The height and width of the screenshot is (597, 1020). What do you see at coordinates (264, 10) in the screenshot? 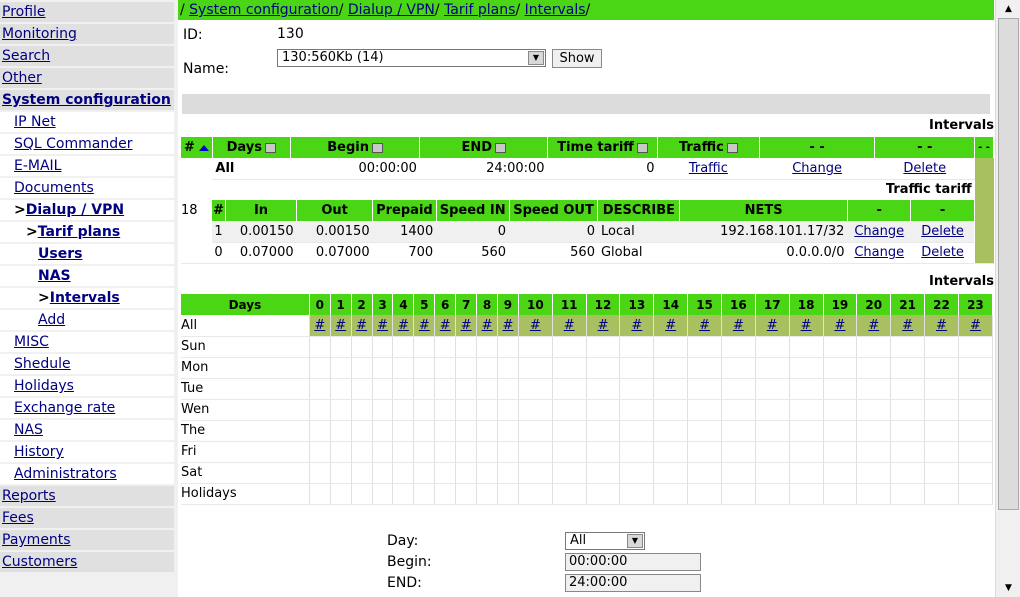
I see `breadcrumb-link: System configuration` at bounding box center [264, 10].